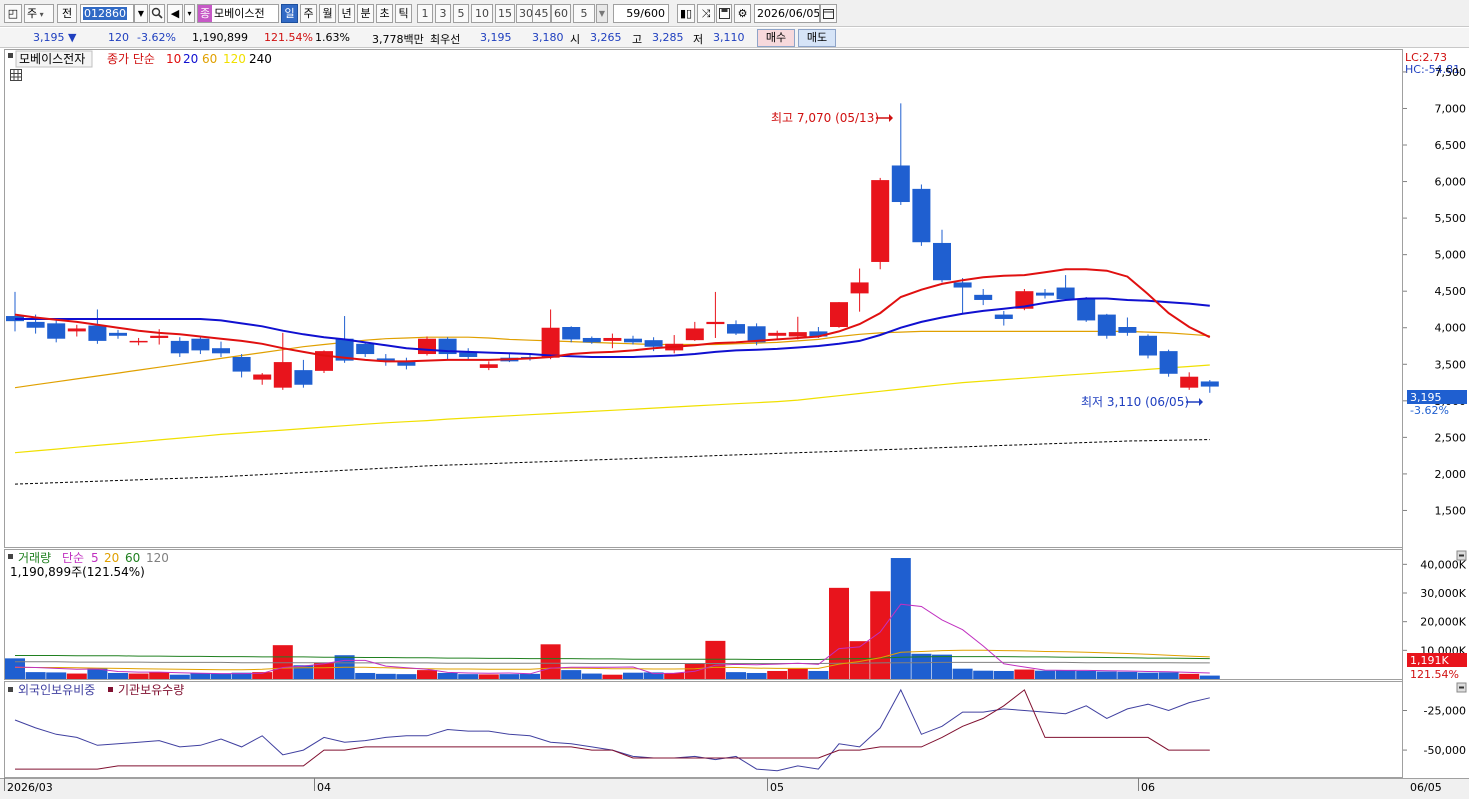 The image size is (1469, 799). What do you see at coordinates (67, 13) in the screenshot?
I see `all-button: 전` at bounding box center [67, 13].